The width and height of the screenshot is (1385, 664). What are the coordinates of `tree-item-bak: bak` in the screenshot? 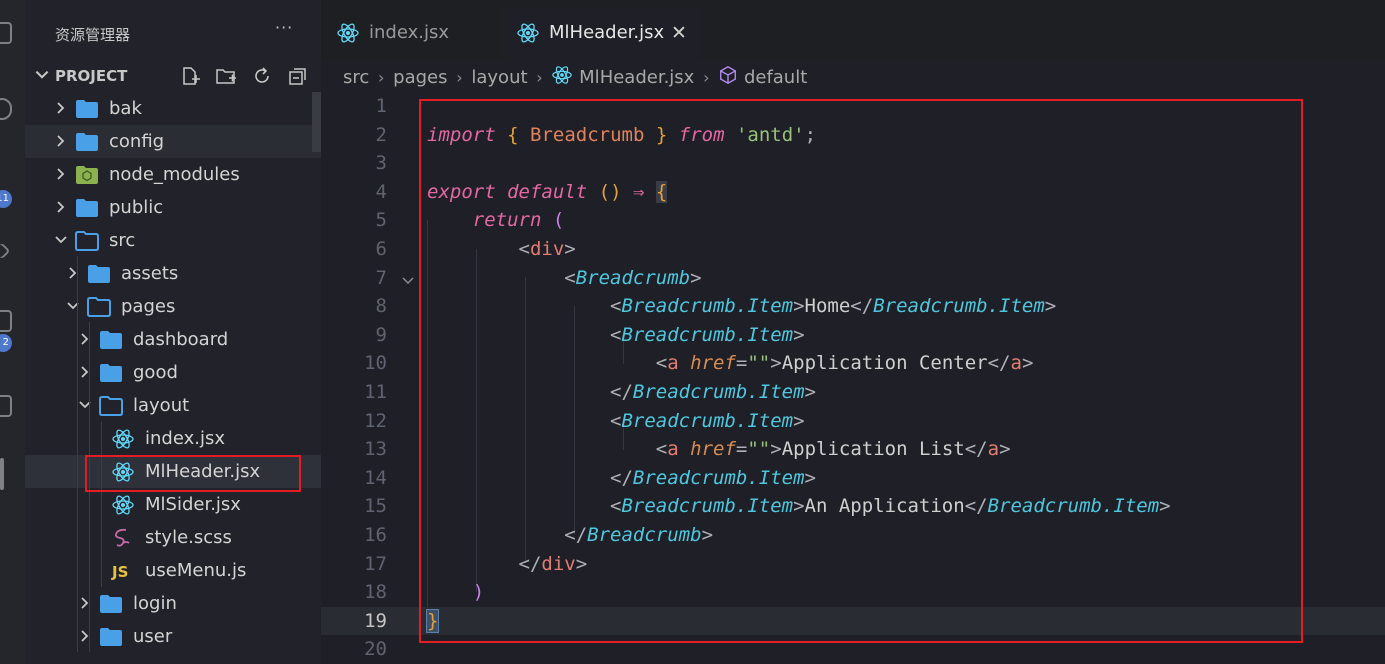 It's located at (173, 108).